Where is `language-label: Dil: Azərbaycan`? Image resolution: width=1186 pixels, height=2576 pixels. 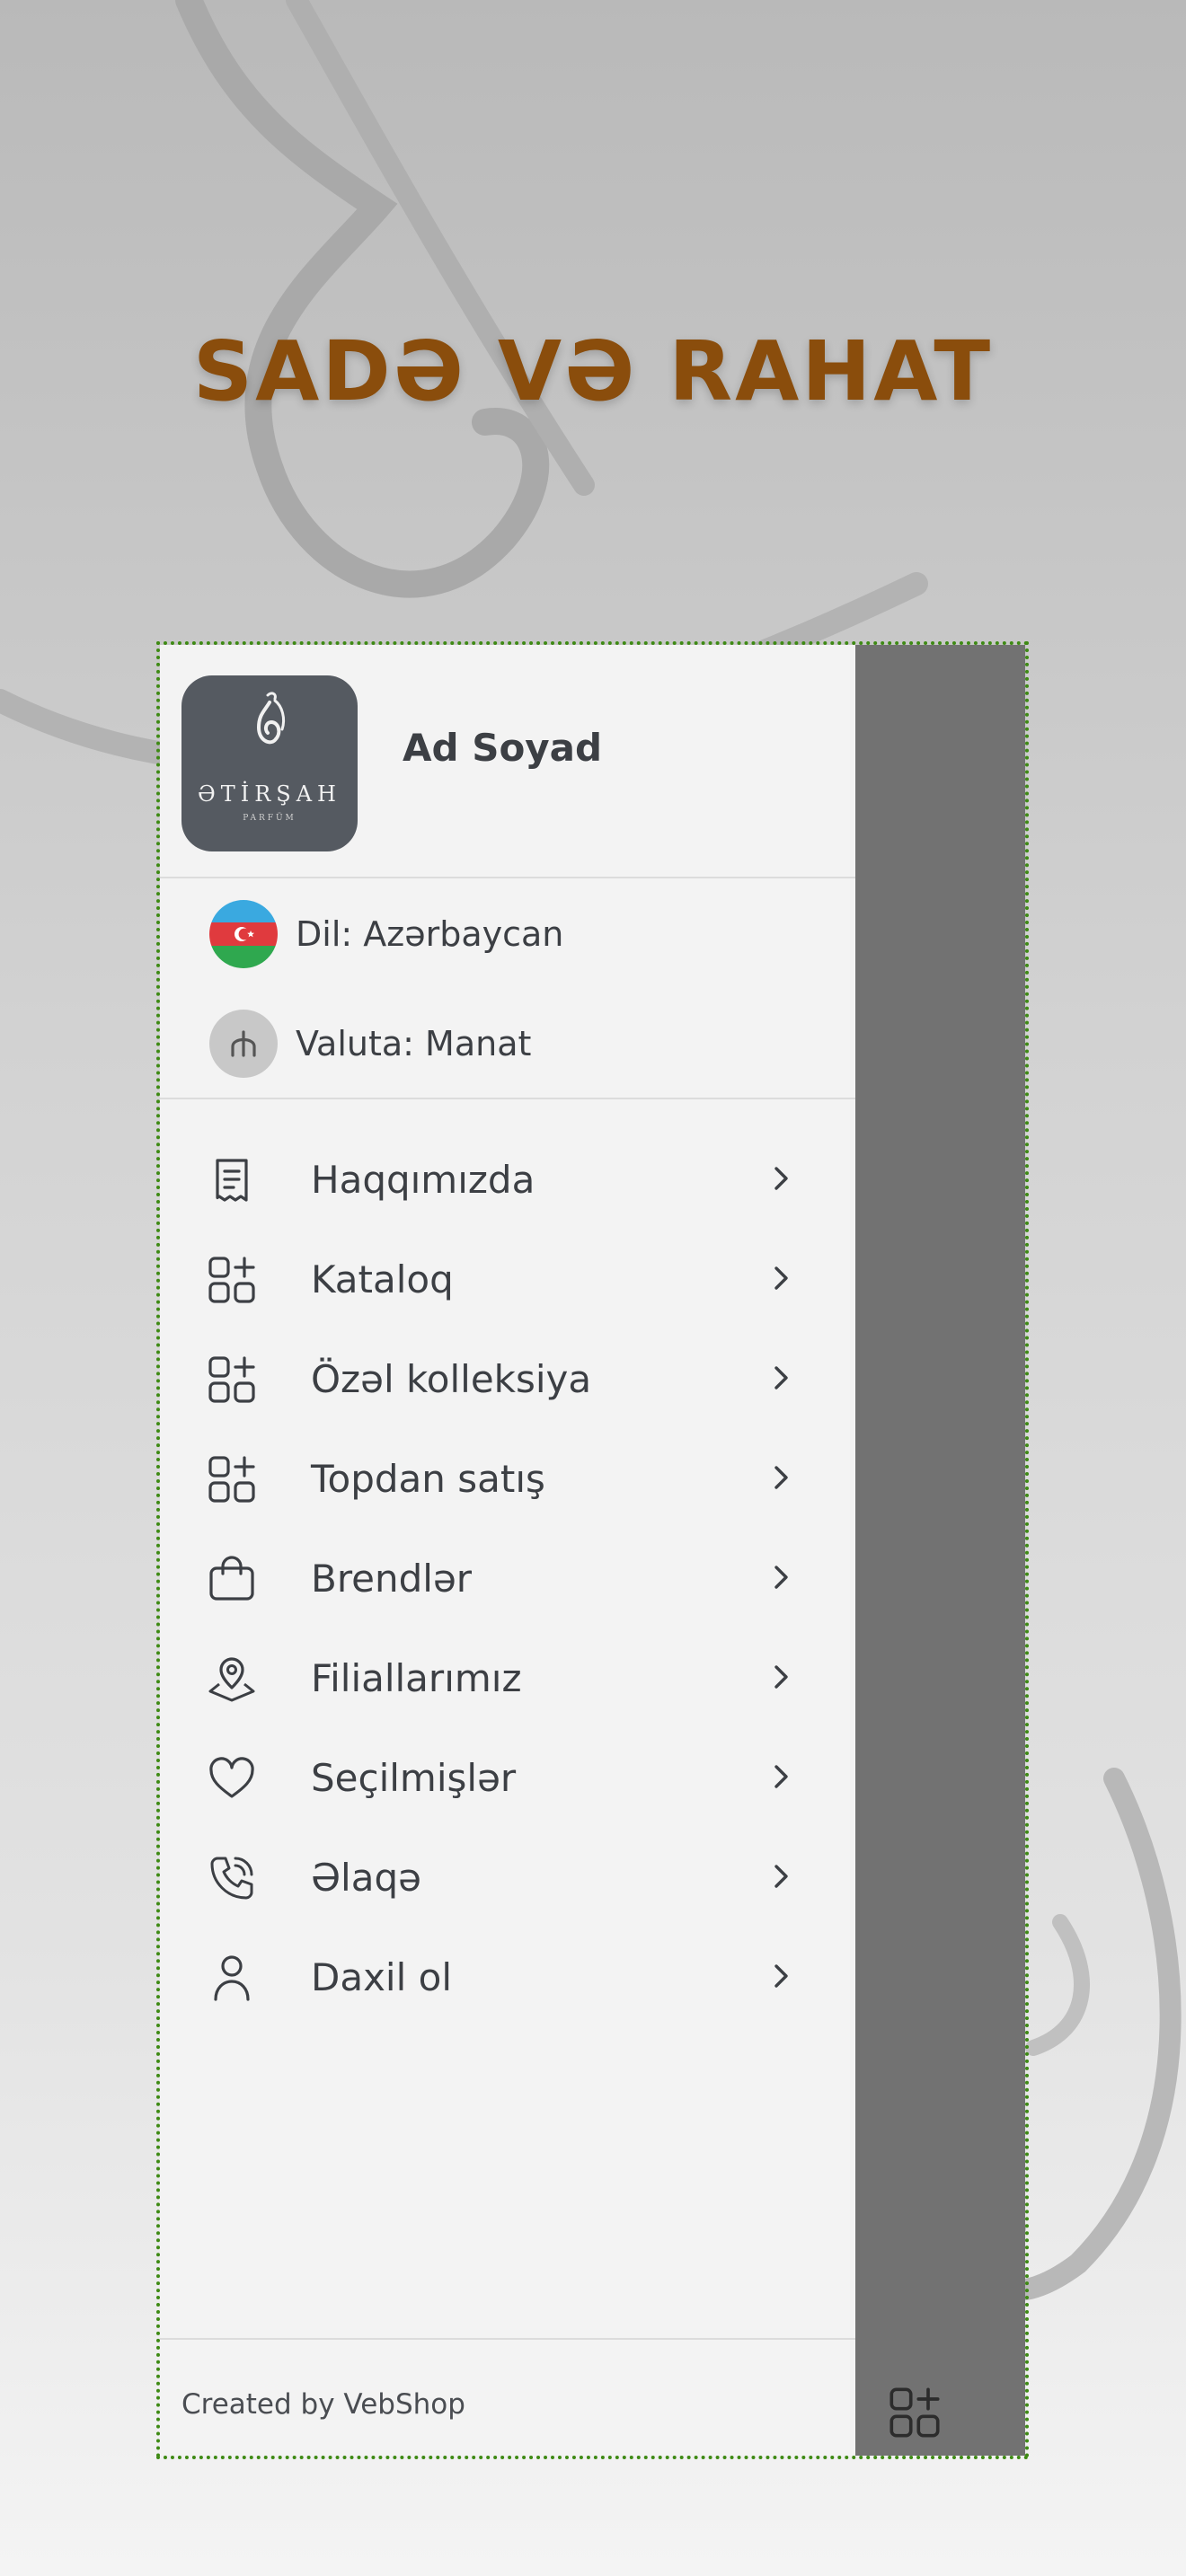 language-label: Dil: Azərbaycan is located at coordinates (430, 934).